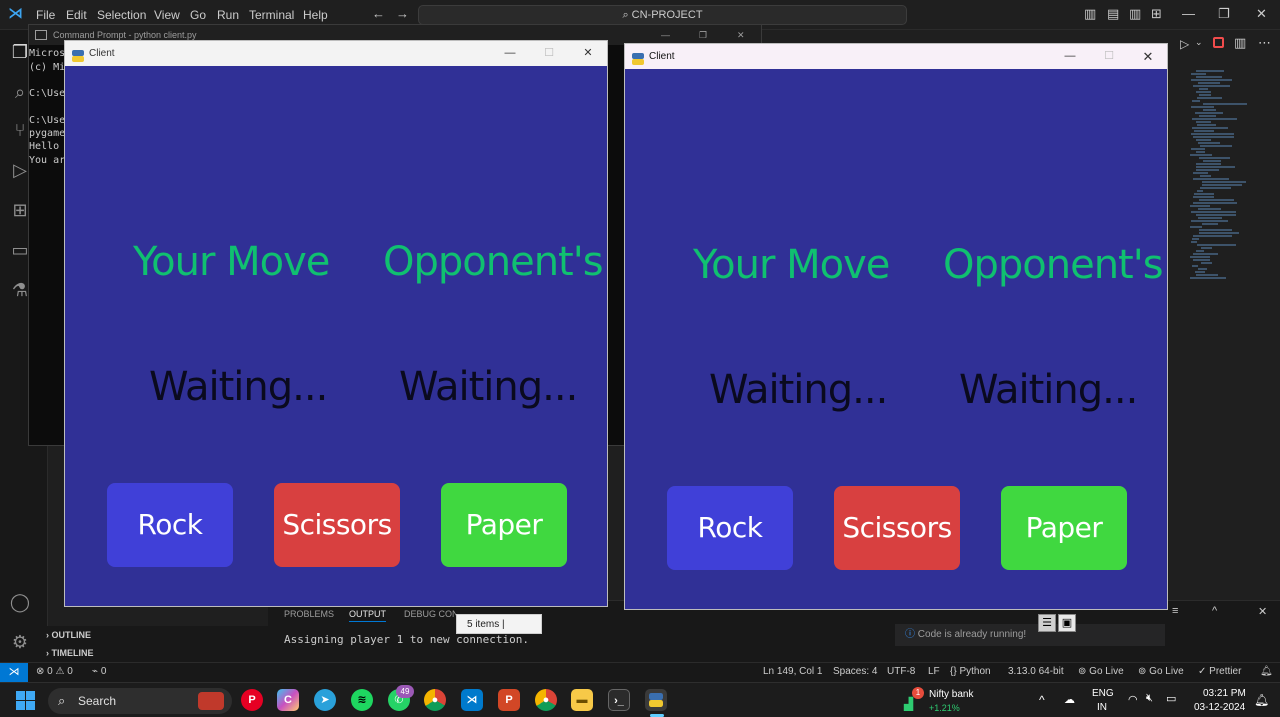  I want to click on tiles-view-icon: ▣, so click(1067, 623).